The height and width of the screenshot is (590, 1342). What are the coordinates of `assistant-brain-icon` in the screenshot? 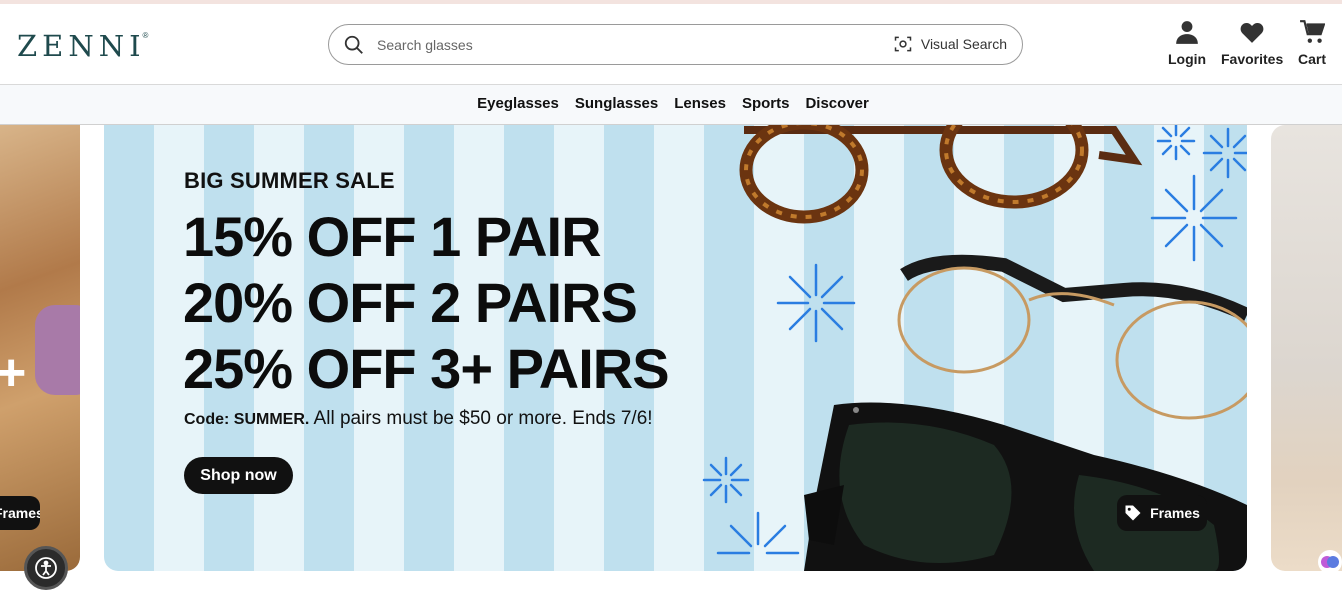 It's located at (1330, 562).